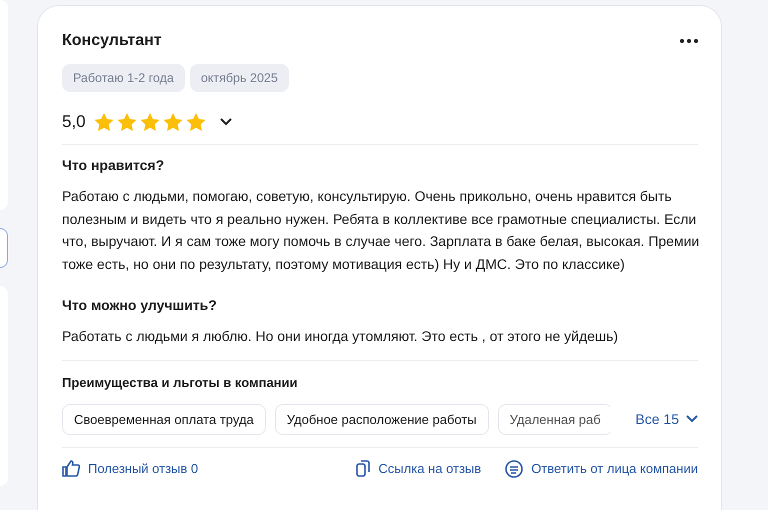  I want to click on copy-icon, so click(363, 468).